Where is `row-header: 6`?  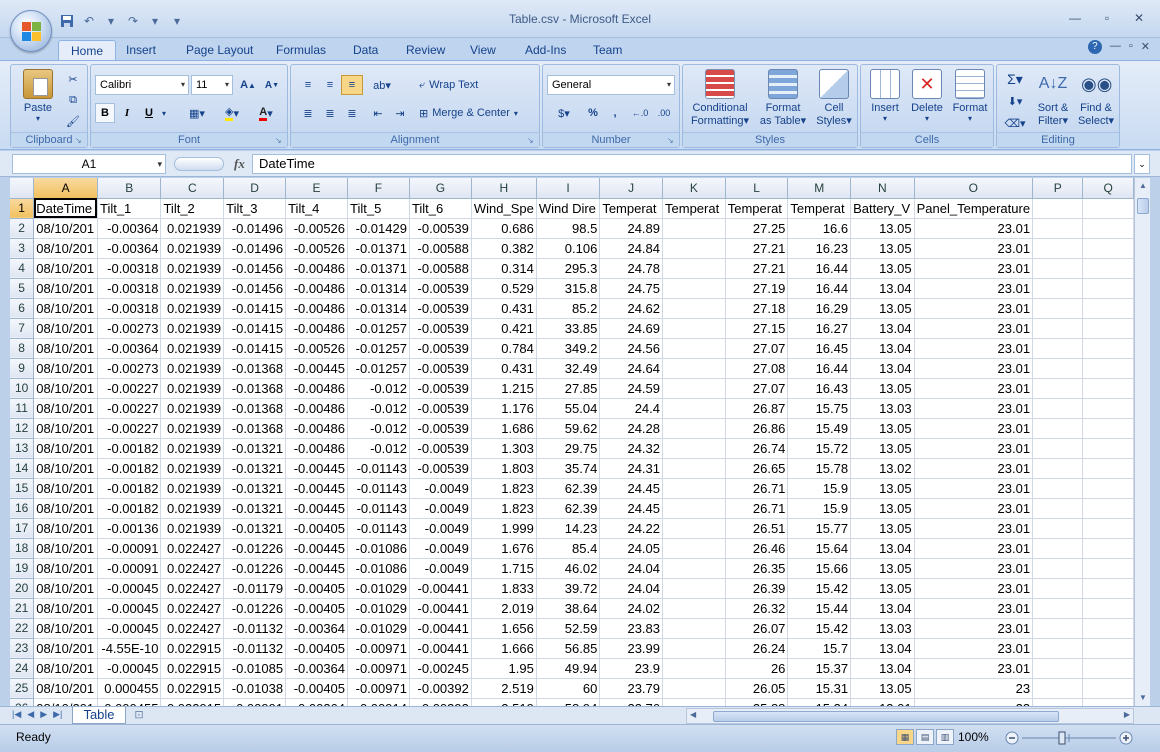 row-header: 6 is located at coordinates (22, 308).